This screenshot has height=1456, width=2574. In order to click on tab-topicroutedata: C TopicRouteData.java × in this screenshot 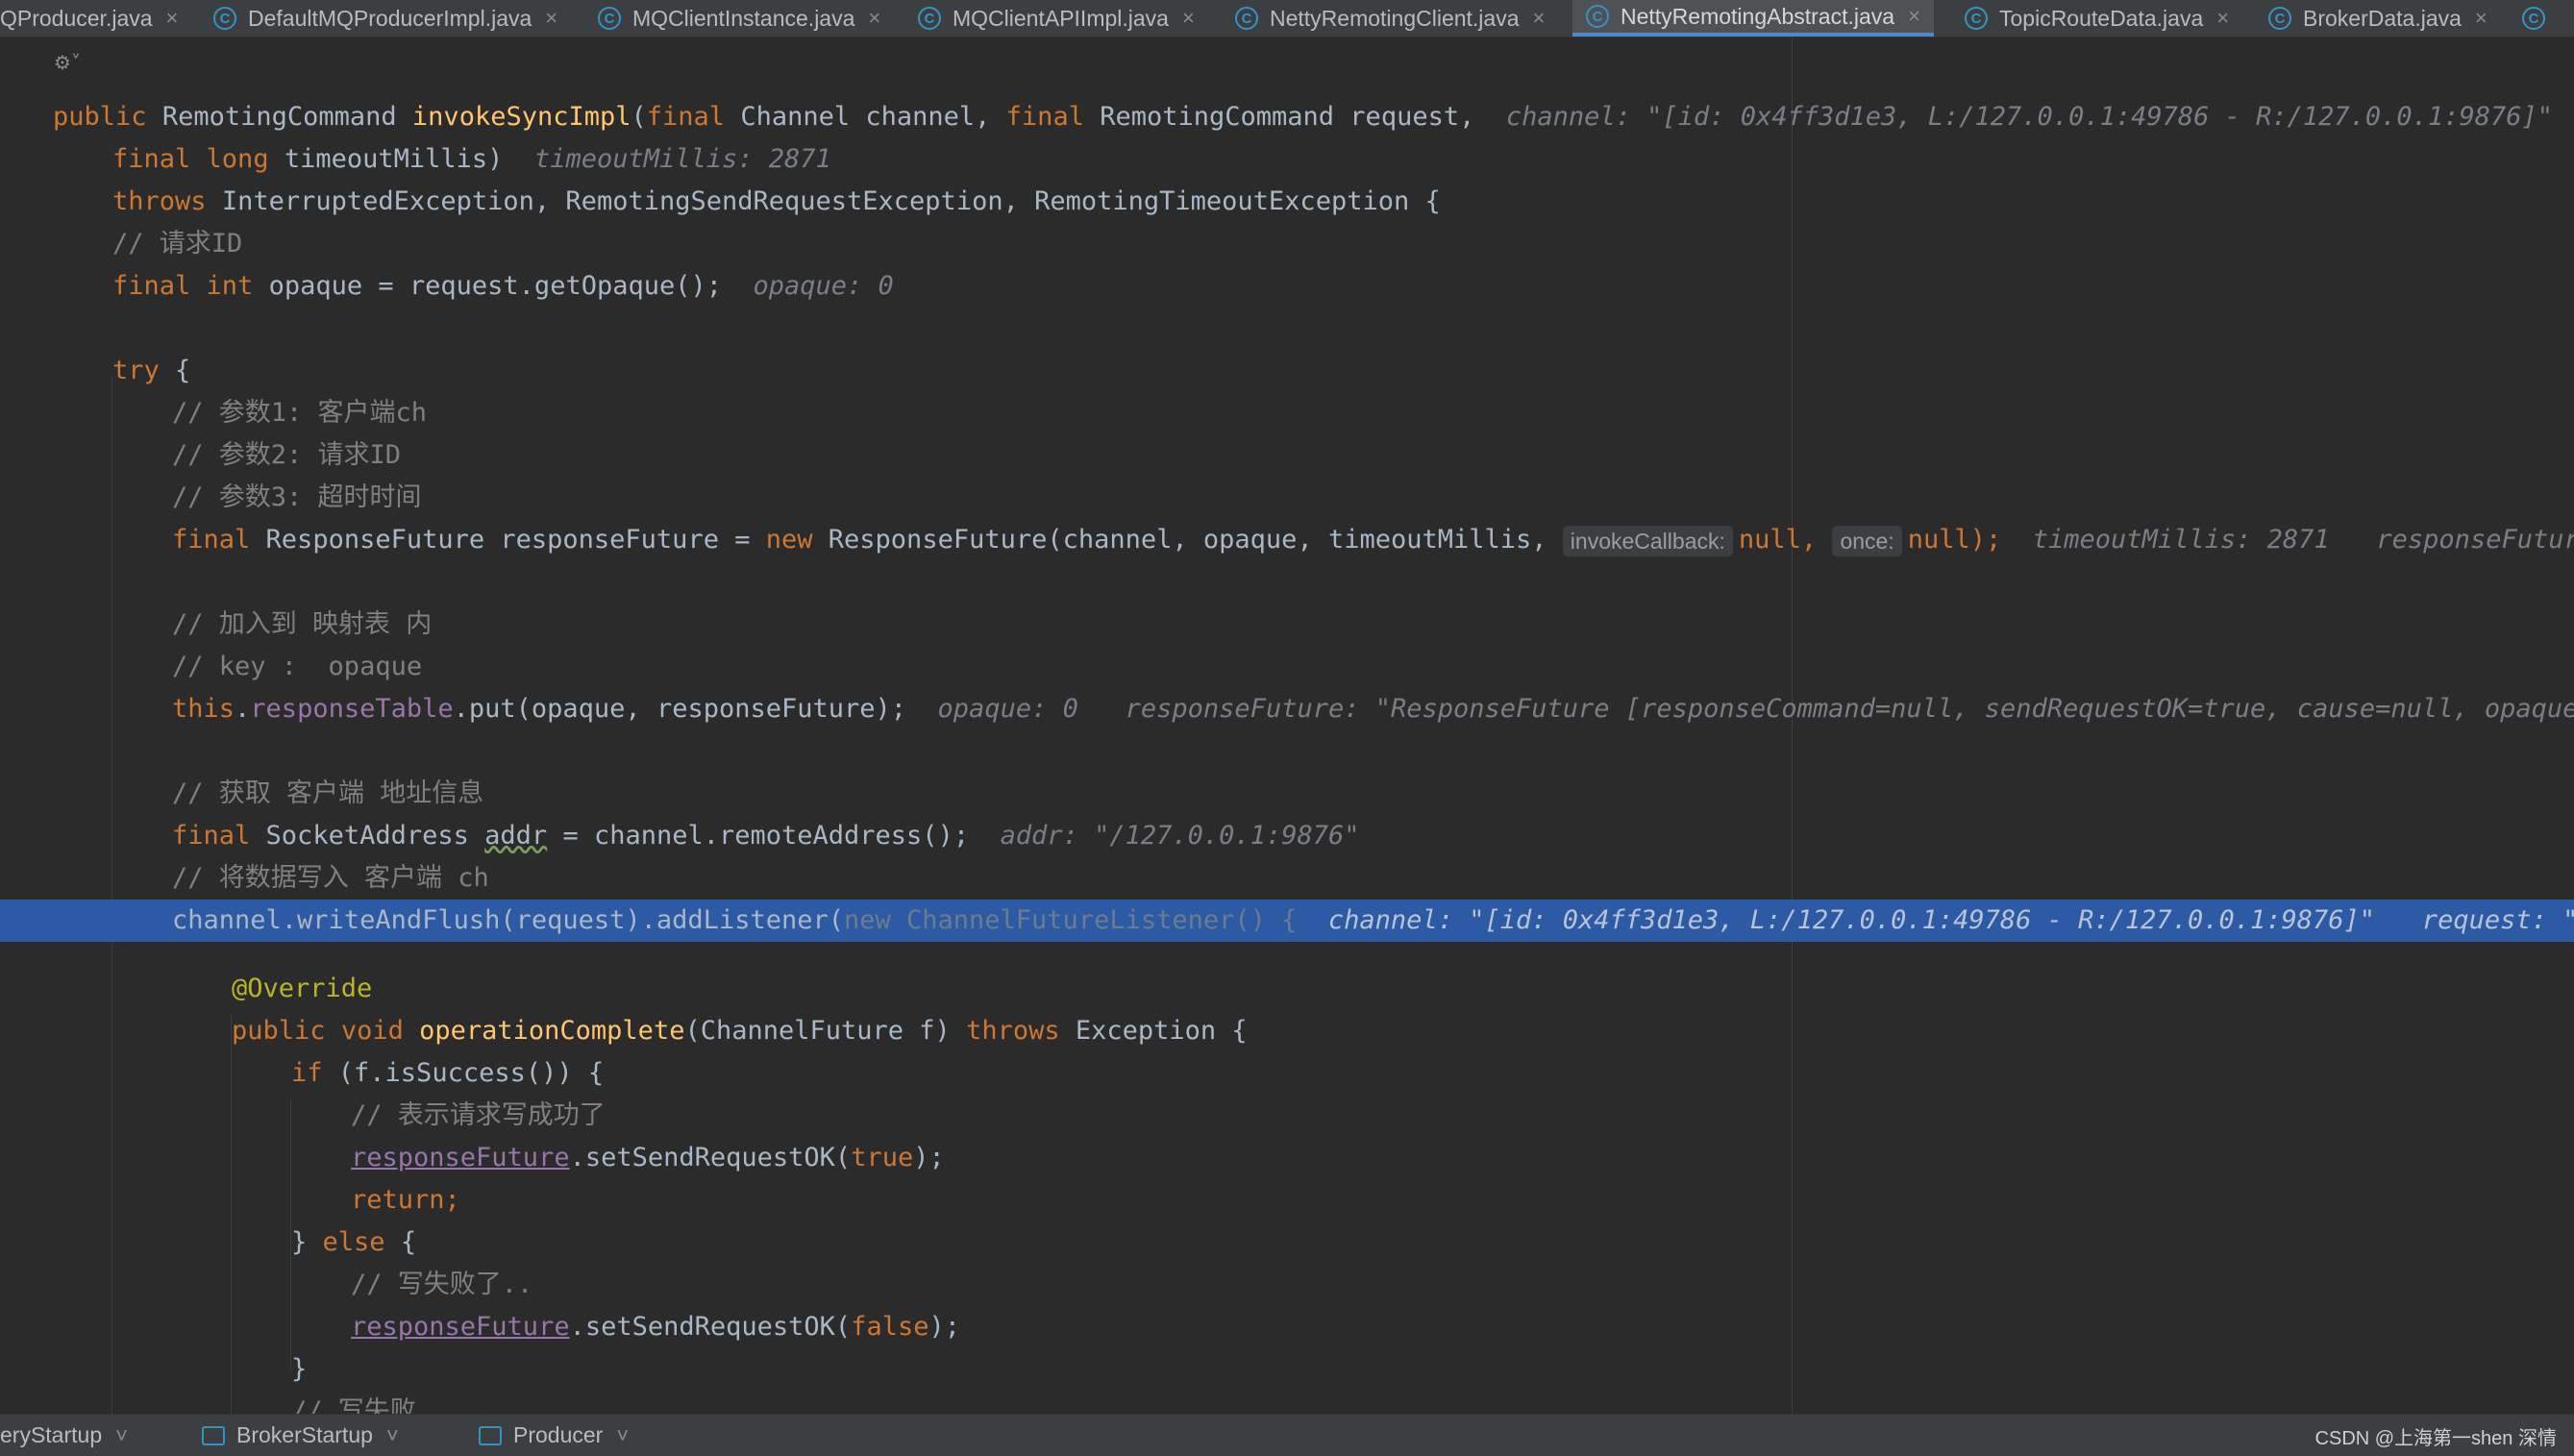, I will do `click(2097, 19)`.